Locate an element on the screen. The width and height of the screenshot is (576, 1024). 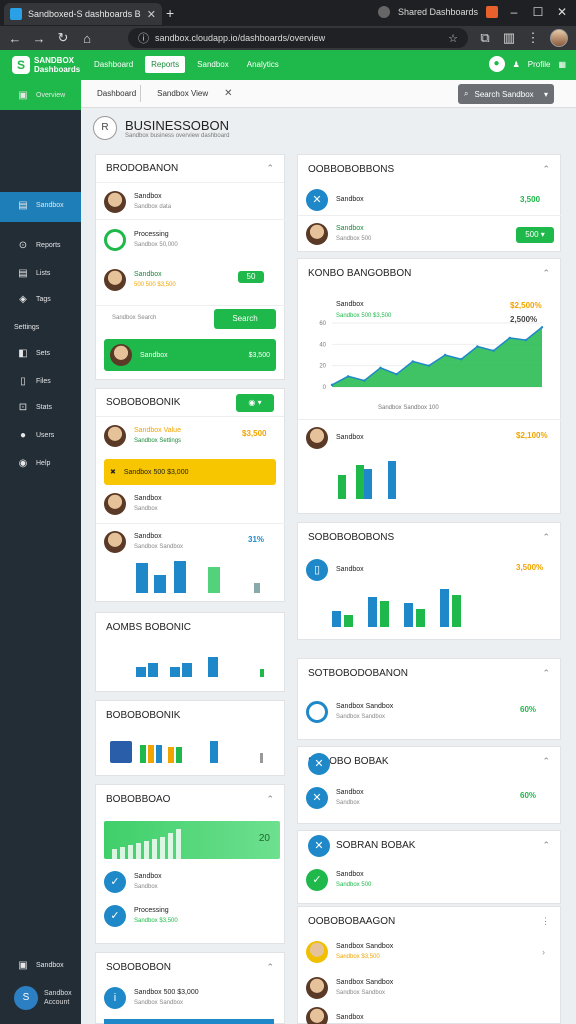
avatar is located at coordinates (317, 438).